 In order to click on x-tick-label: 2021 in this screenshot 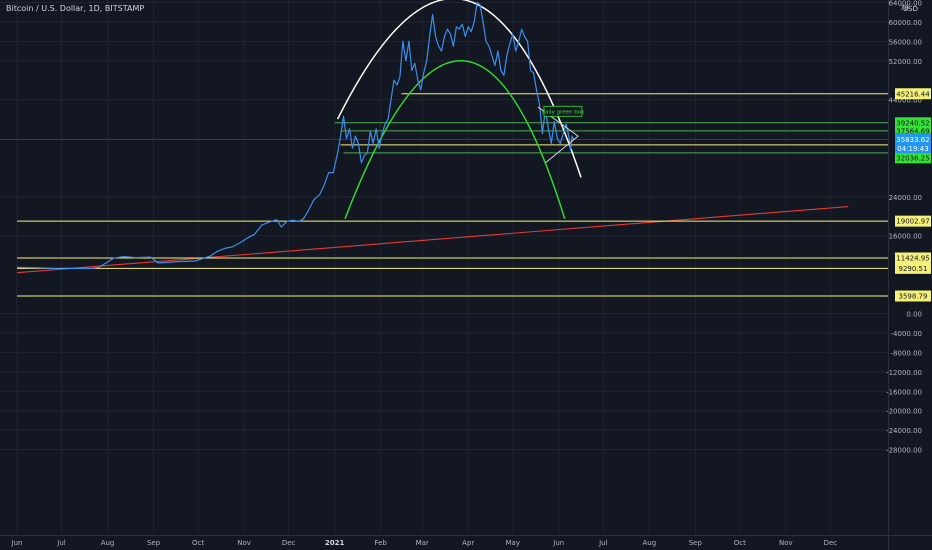, I will do `click(335, 543)`.